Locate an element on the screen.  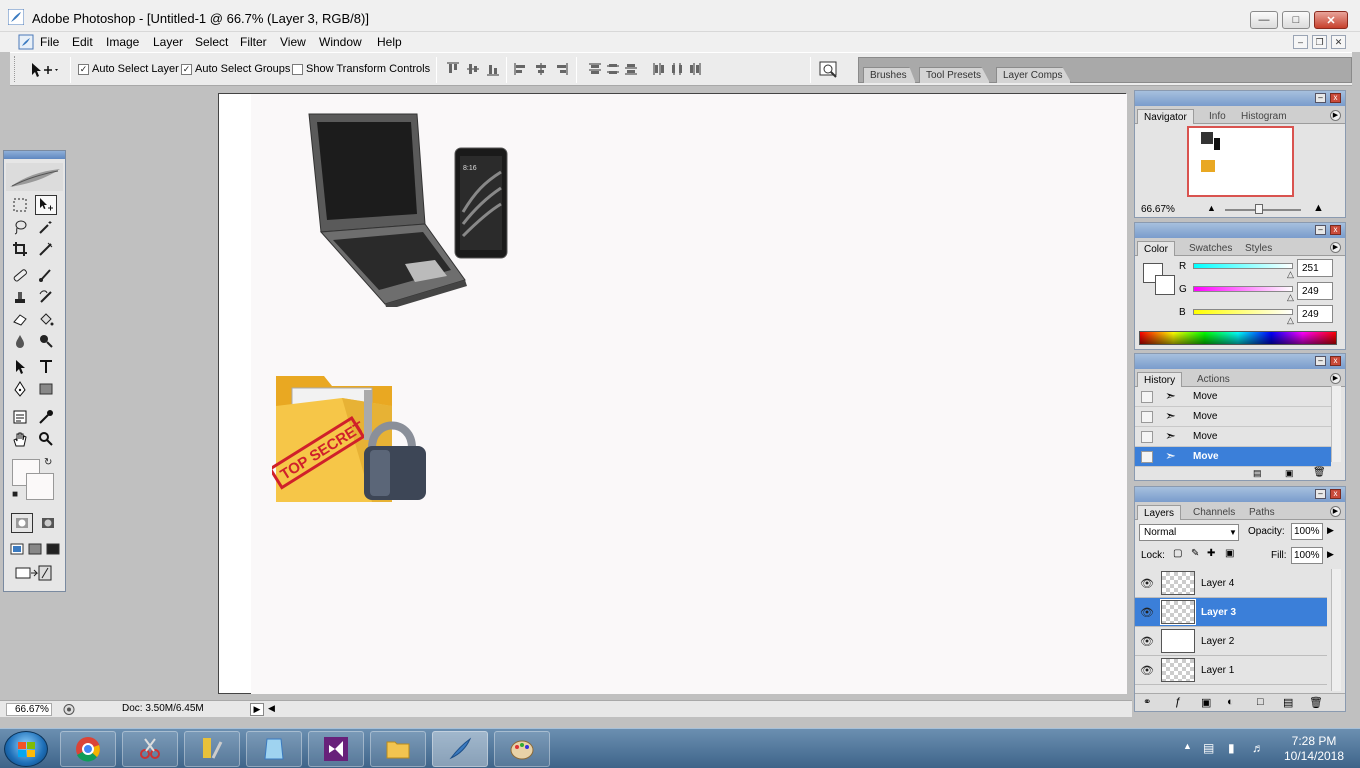
zoom-in-icon: ▲ is located at coordinates (1318, 208).